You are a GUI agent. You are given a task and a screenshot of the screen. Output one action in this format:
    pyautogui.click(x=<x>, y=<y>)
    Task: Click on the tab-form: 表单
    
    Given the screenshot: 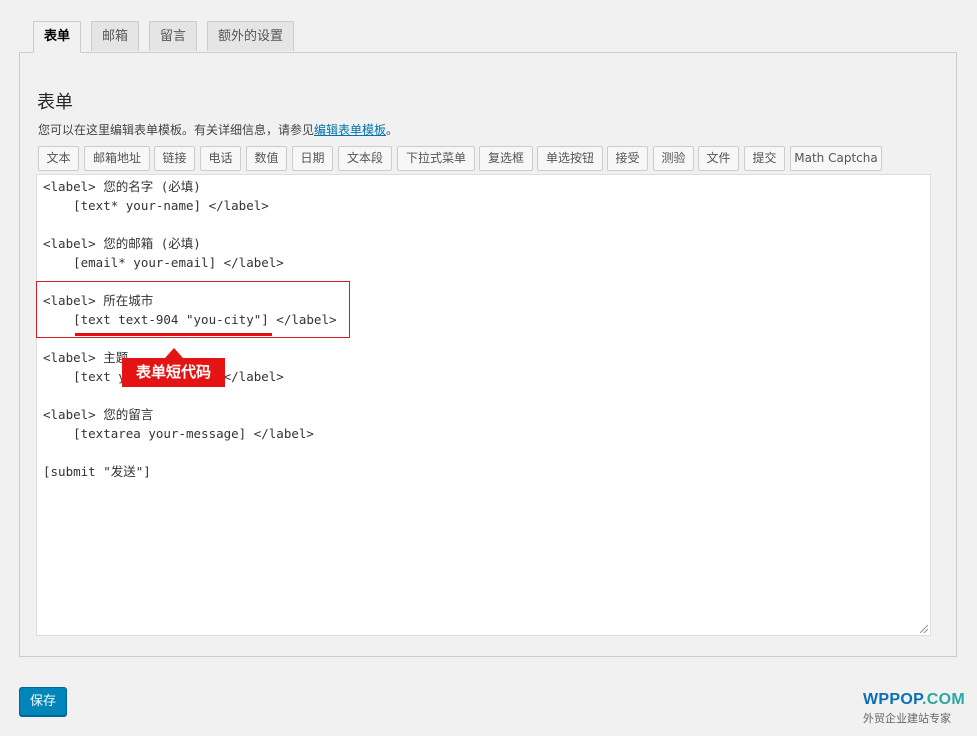 What is the action you would take?
    pyautogui.click(x=57, y=37)
    